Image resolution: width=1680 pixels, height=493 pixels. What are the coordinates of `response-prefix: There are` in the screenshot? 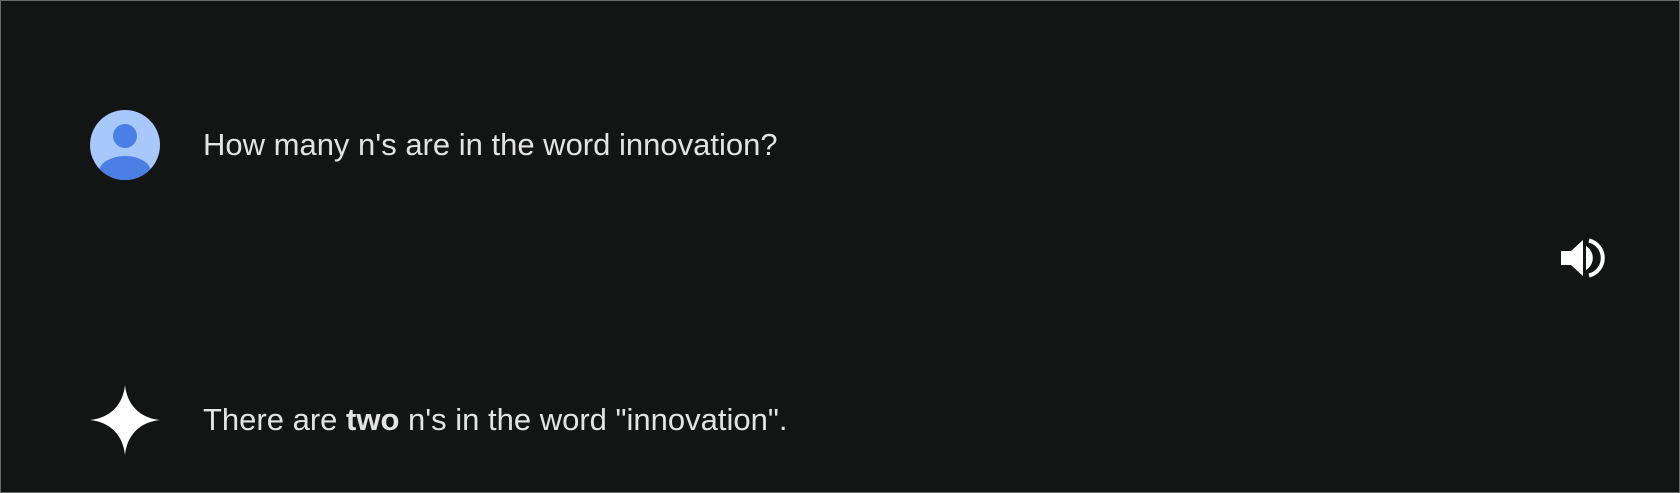 It's located at (275, 419).